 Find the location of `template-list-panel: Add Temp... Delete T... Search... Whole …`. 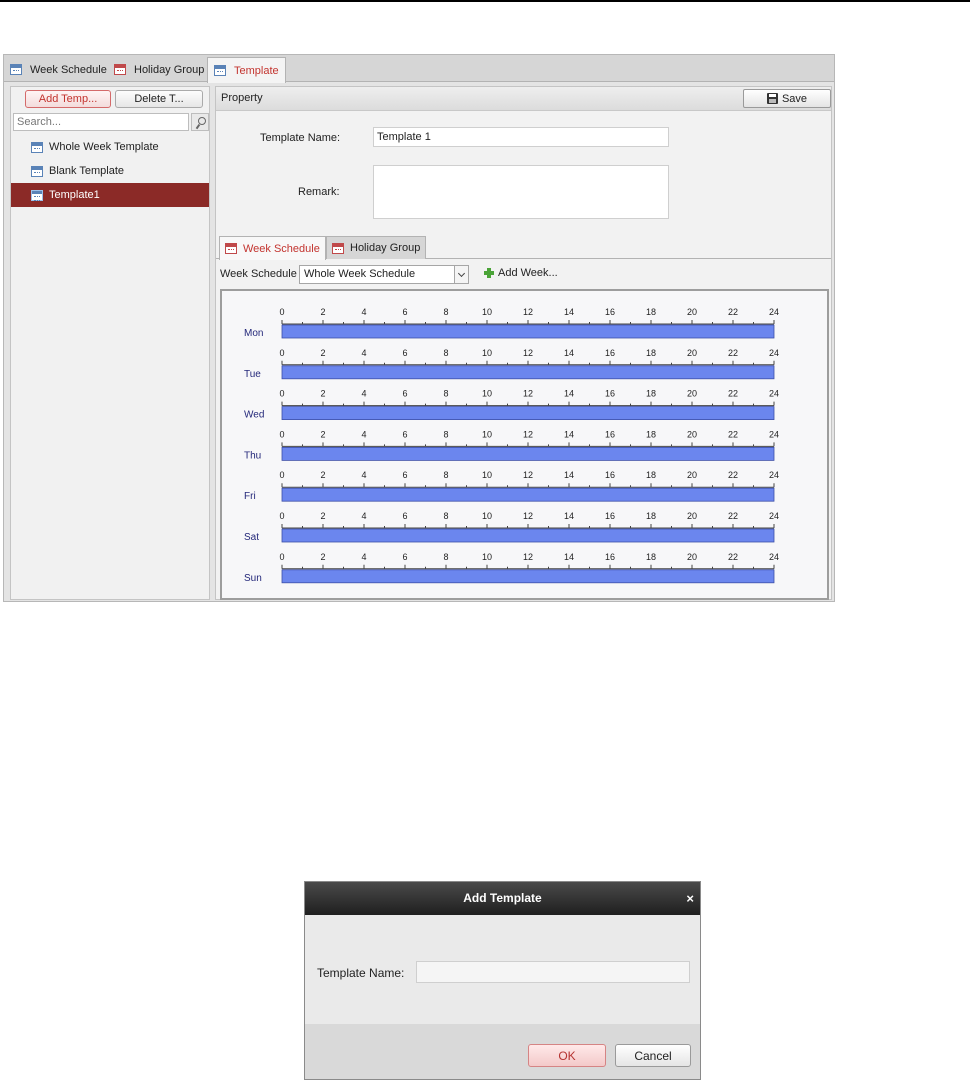

template-list-panel: Add Temp... Delete T... Search... Whole … is located at coordinates (110, 343).